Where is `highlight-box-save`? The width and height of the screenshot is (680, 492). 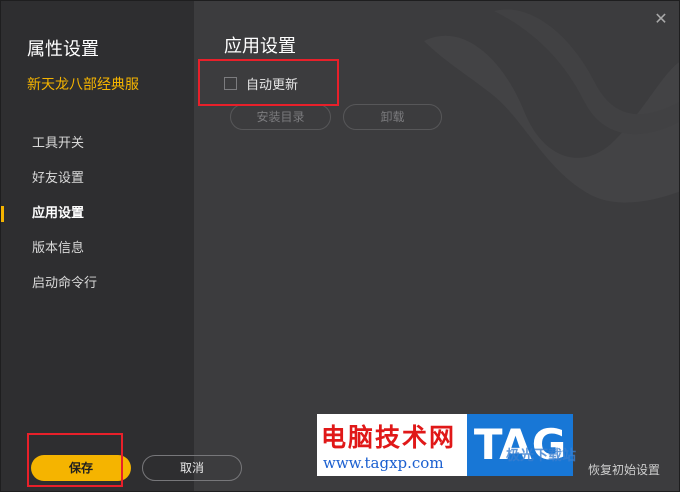 highlight-box-save is located at coordinates (75, 460).